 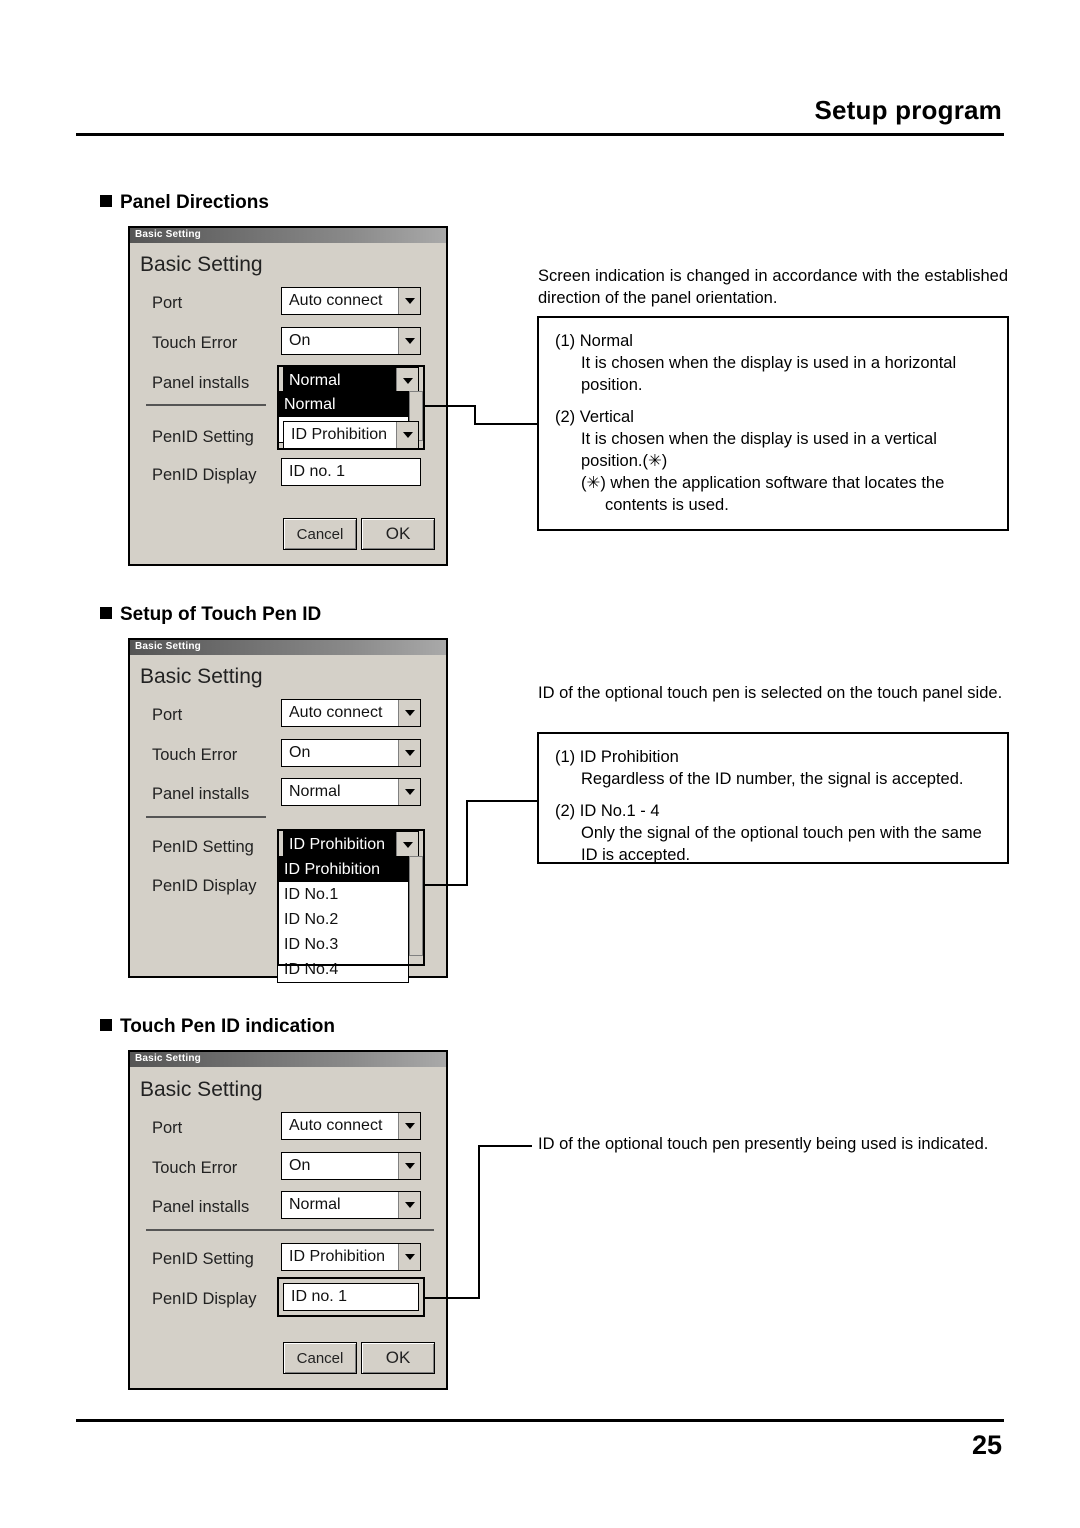 I want to click on header-divider, so click(x=540, y=134).